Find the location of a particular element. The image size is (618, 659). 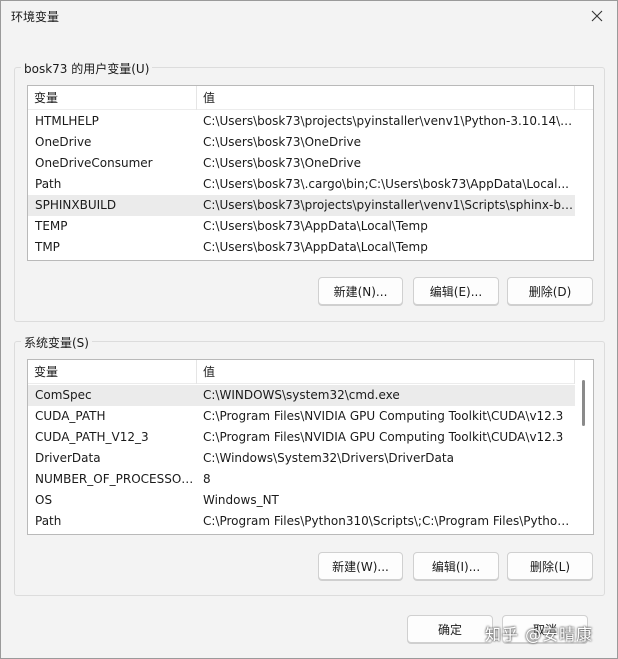

table-row-selected: ComSpec C:\WINDOWS\system32\cmd.exe is located at coordinates (301, 395).